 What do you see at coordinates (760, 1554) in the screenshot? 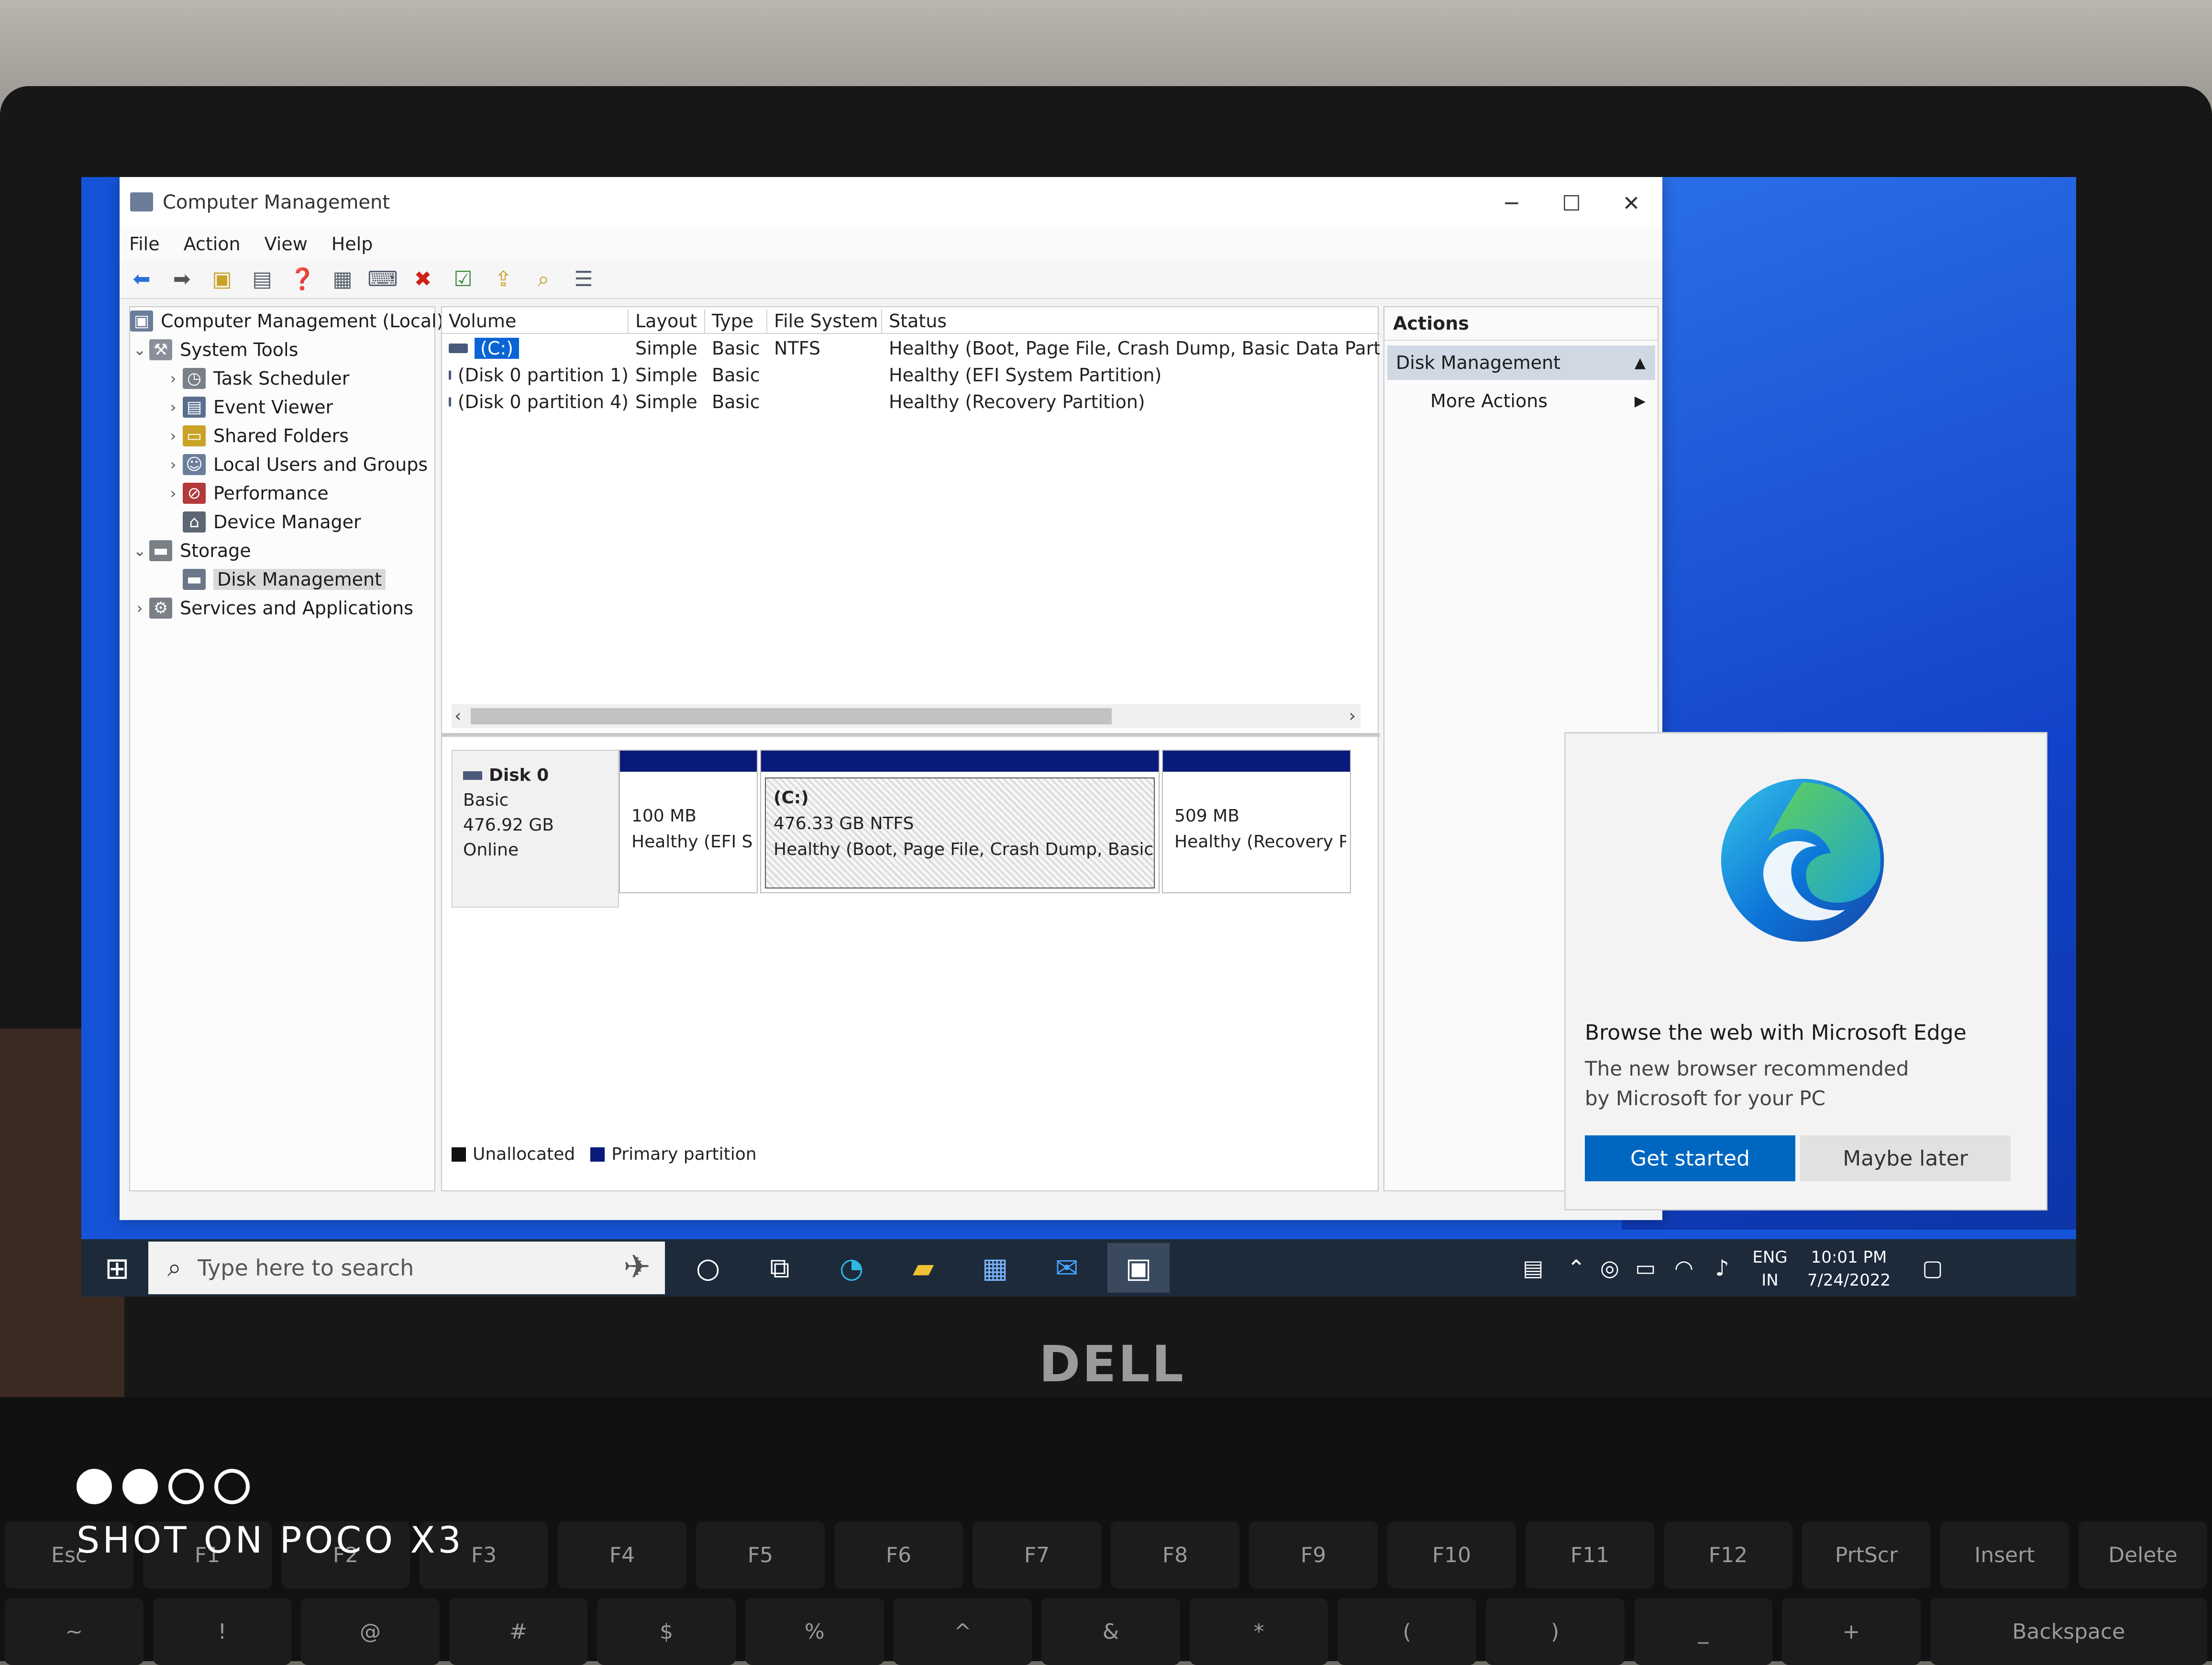
I see `key: F5` at bounding box center [760, 1554].